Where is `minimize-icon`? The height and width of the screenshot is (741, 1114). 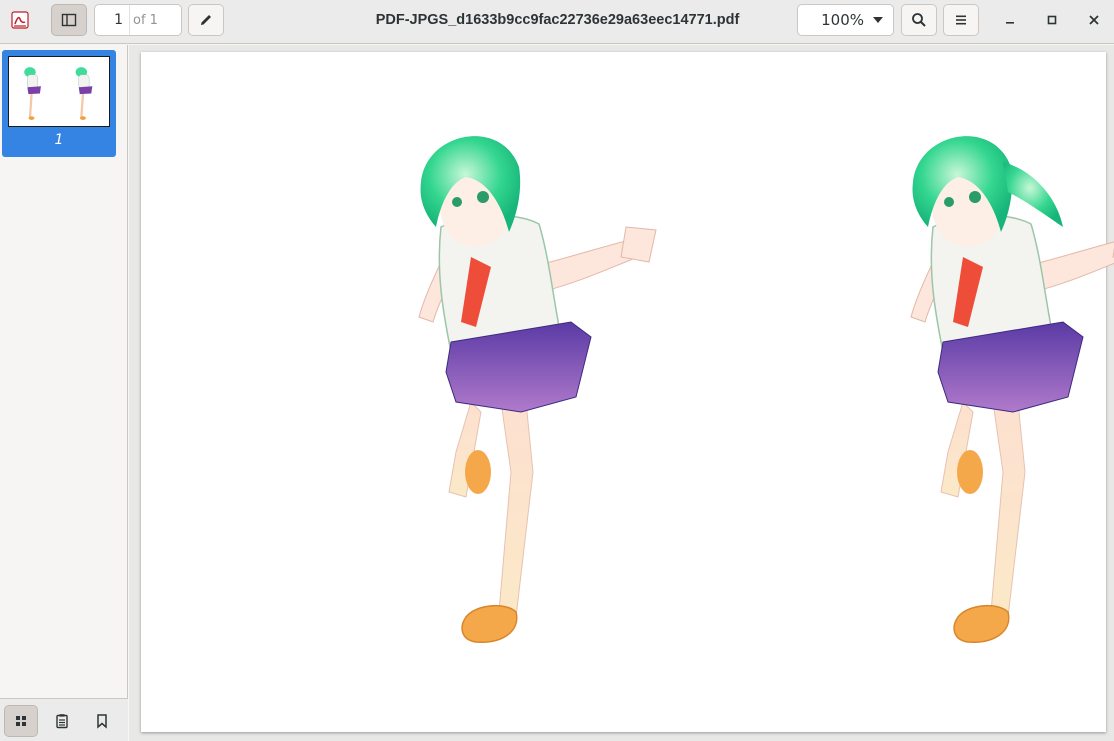 minimize-icon is located at coordinates (1010, 23).